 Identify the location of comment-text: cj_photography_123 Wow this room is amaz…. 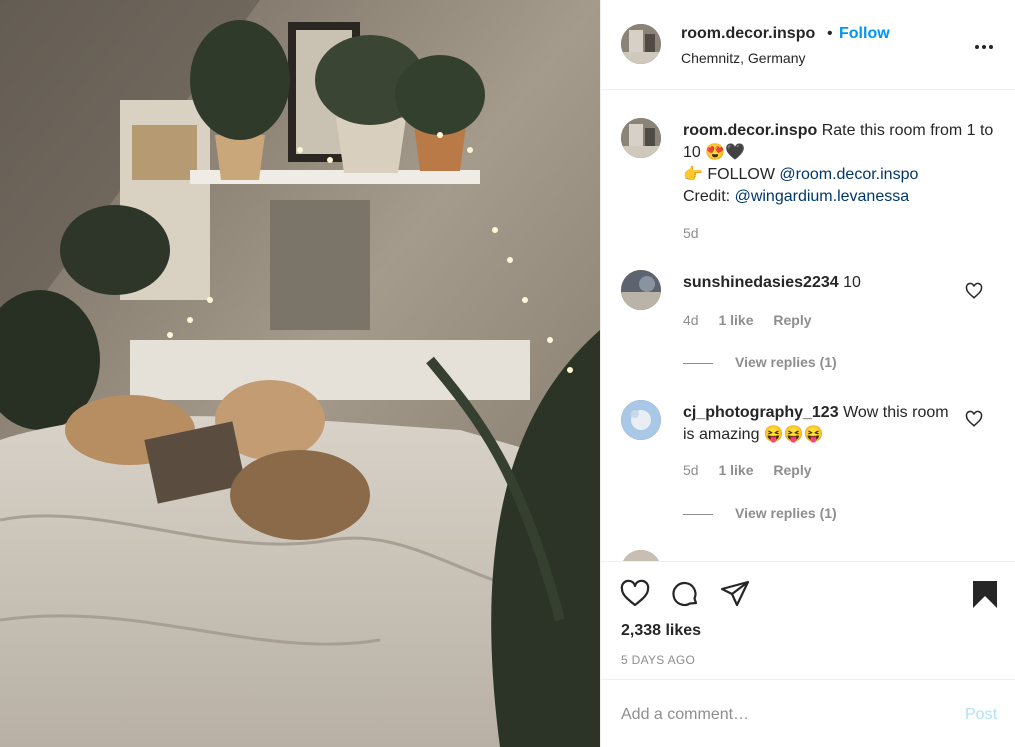
(823, 424).